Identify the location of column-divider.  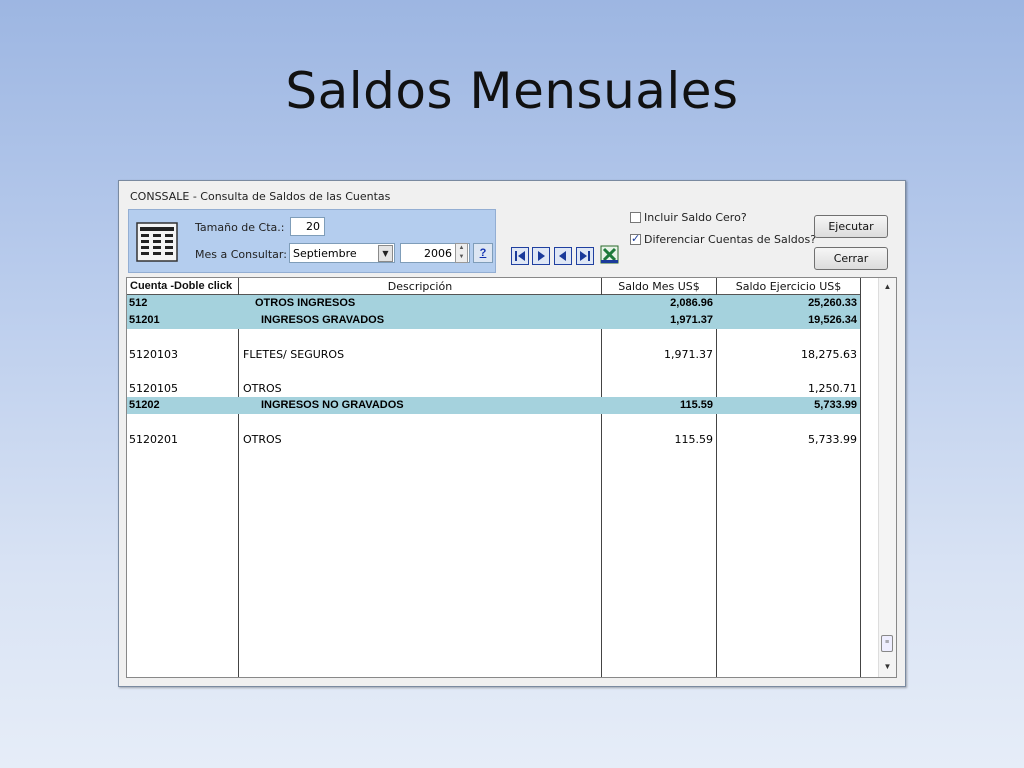
(860, 477).